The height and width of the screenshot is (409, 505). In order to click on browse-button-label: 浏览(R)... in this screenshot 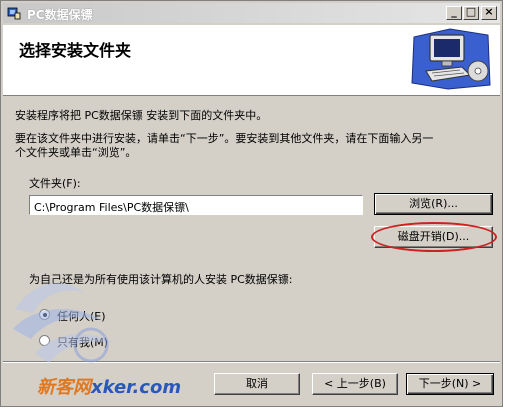, I will do `click(433, 203)`.